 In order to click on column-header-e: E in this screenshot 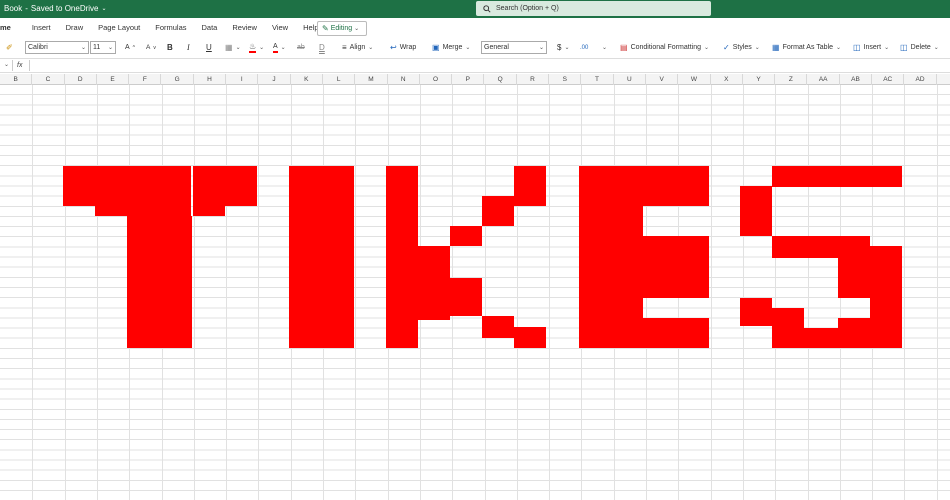, I will do `click(113, 79)`.